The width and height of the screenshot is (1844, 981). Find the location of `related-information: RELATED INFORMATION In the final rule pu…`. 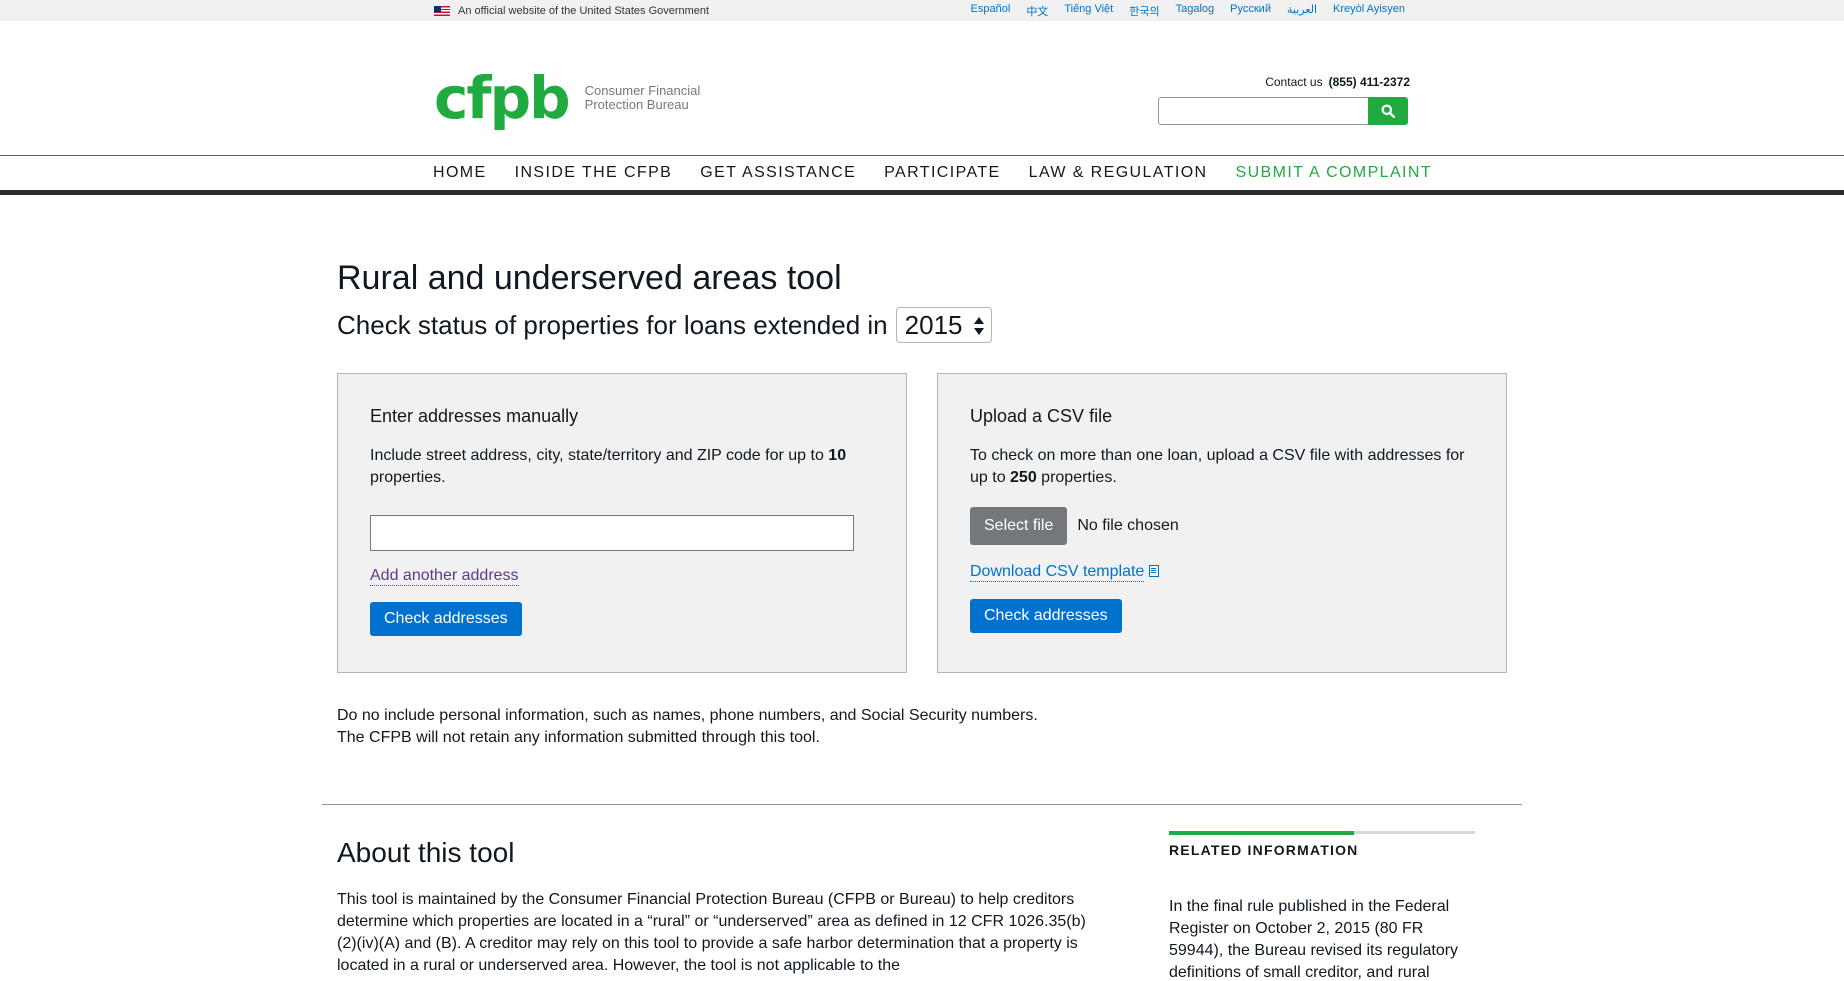

related-information: RELATED INFORMATION In the final rule pu… is located at coordinates (1322, 906).